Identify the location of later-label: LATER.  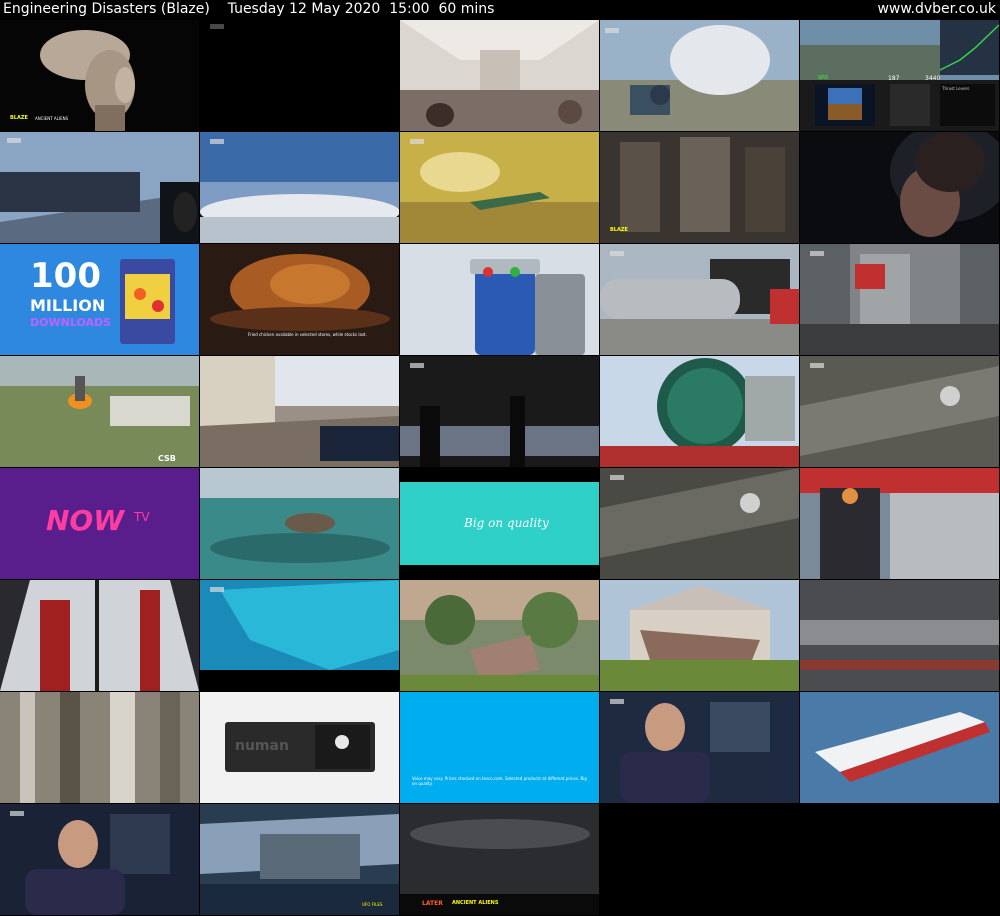
(432, 903).